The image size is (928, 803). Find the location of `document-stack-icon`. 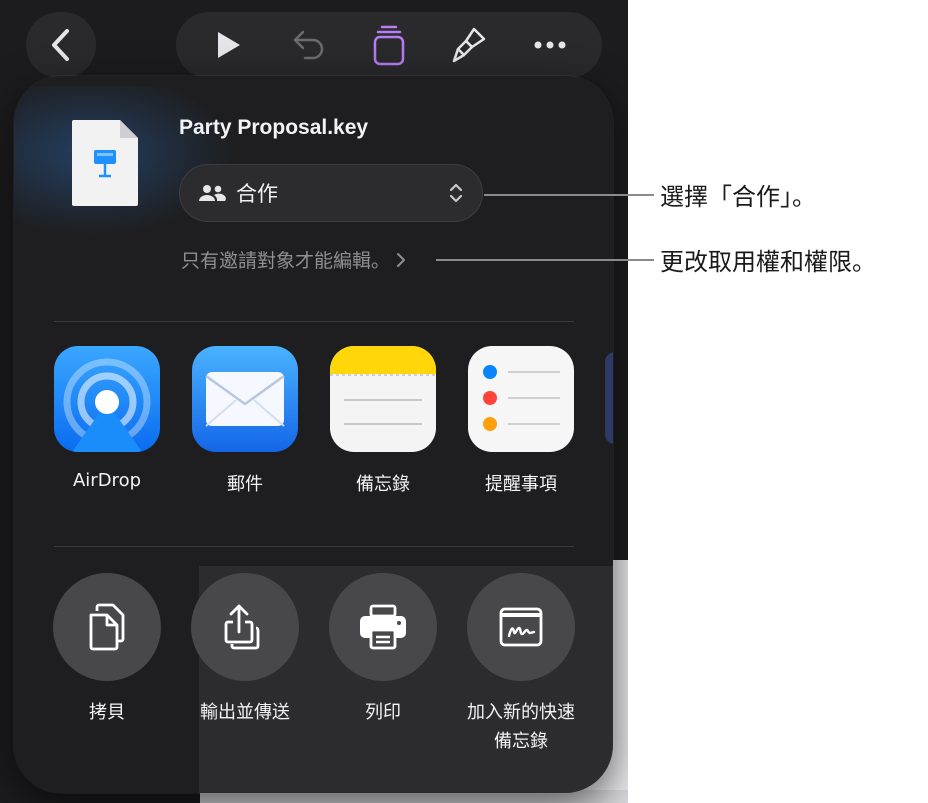

document-stack-icon is located at coordinates (389, 45).